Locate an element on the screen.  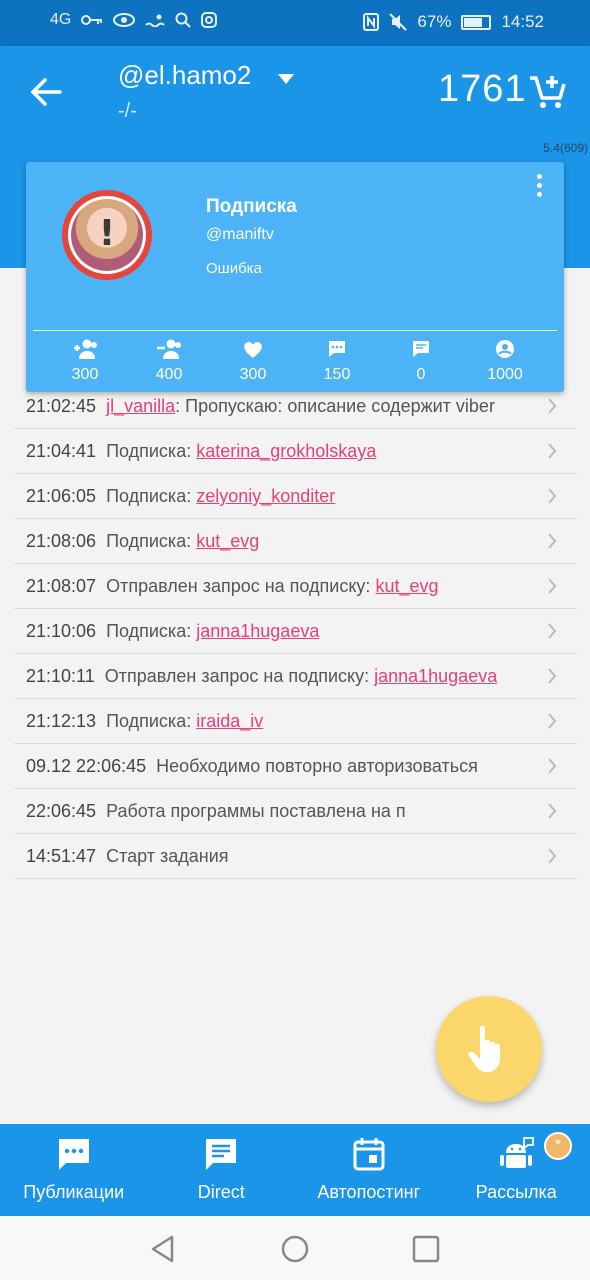
recents-square-icon is located at coordinates (426, 1249).